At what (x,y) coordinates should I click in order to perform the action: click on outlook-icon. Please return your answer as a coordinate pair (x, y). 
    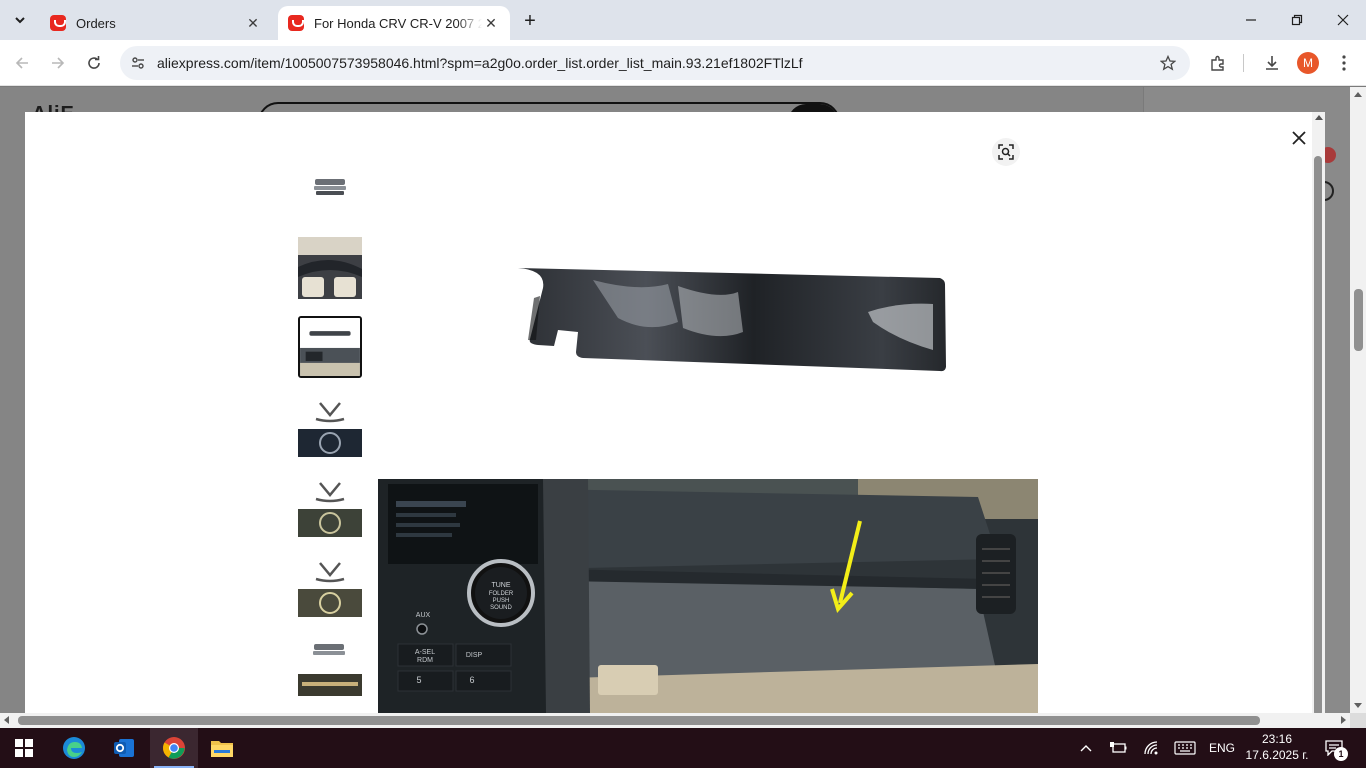
    Looking at the image, I should click on (124, 748).